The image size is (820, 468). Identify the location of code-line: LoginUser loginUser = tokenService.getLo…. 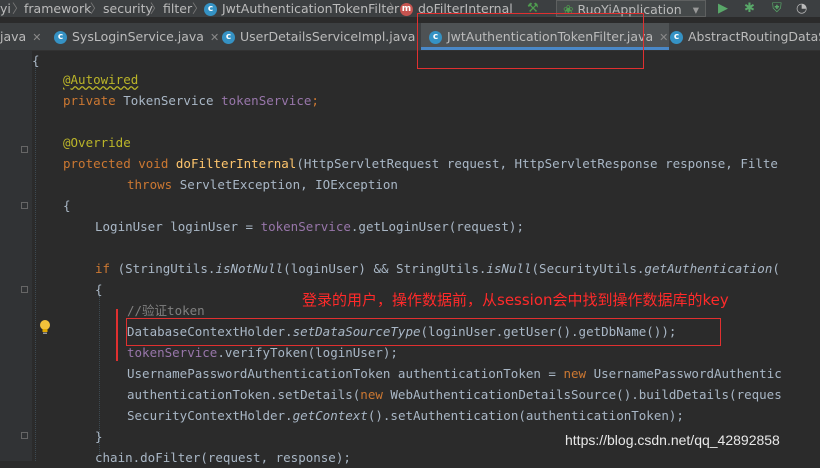
(309, 226).